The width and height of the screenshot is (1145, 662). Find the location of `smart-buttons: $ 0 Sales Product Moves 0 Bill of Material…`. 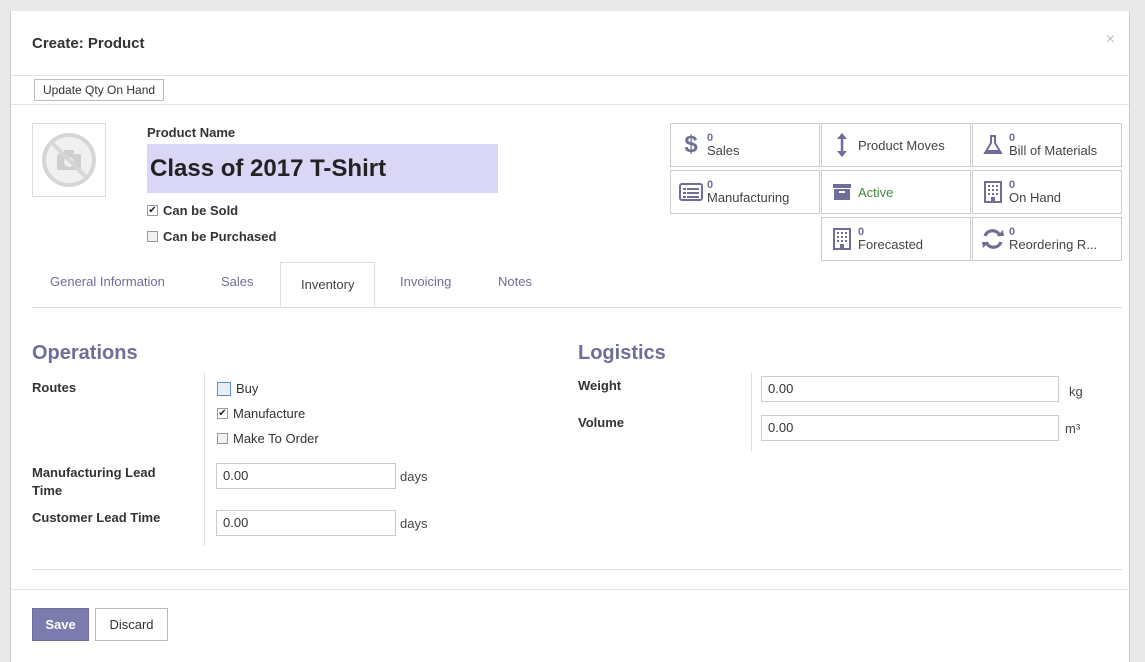

smart-buttons: $ 0 Sales Product Moves 0 Bill of Material… is located at coordinates (896, 192).